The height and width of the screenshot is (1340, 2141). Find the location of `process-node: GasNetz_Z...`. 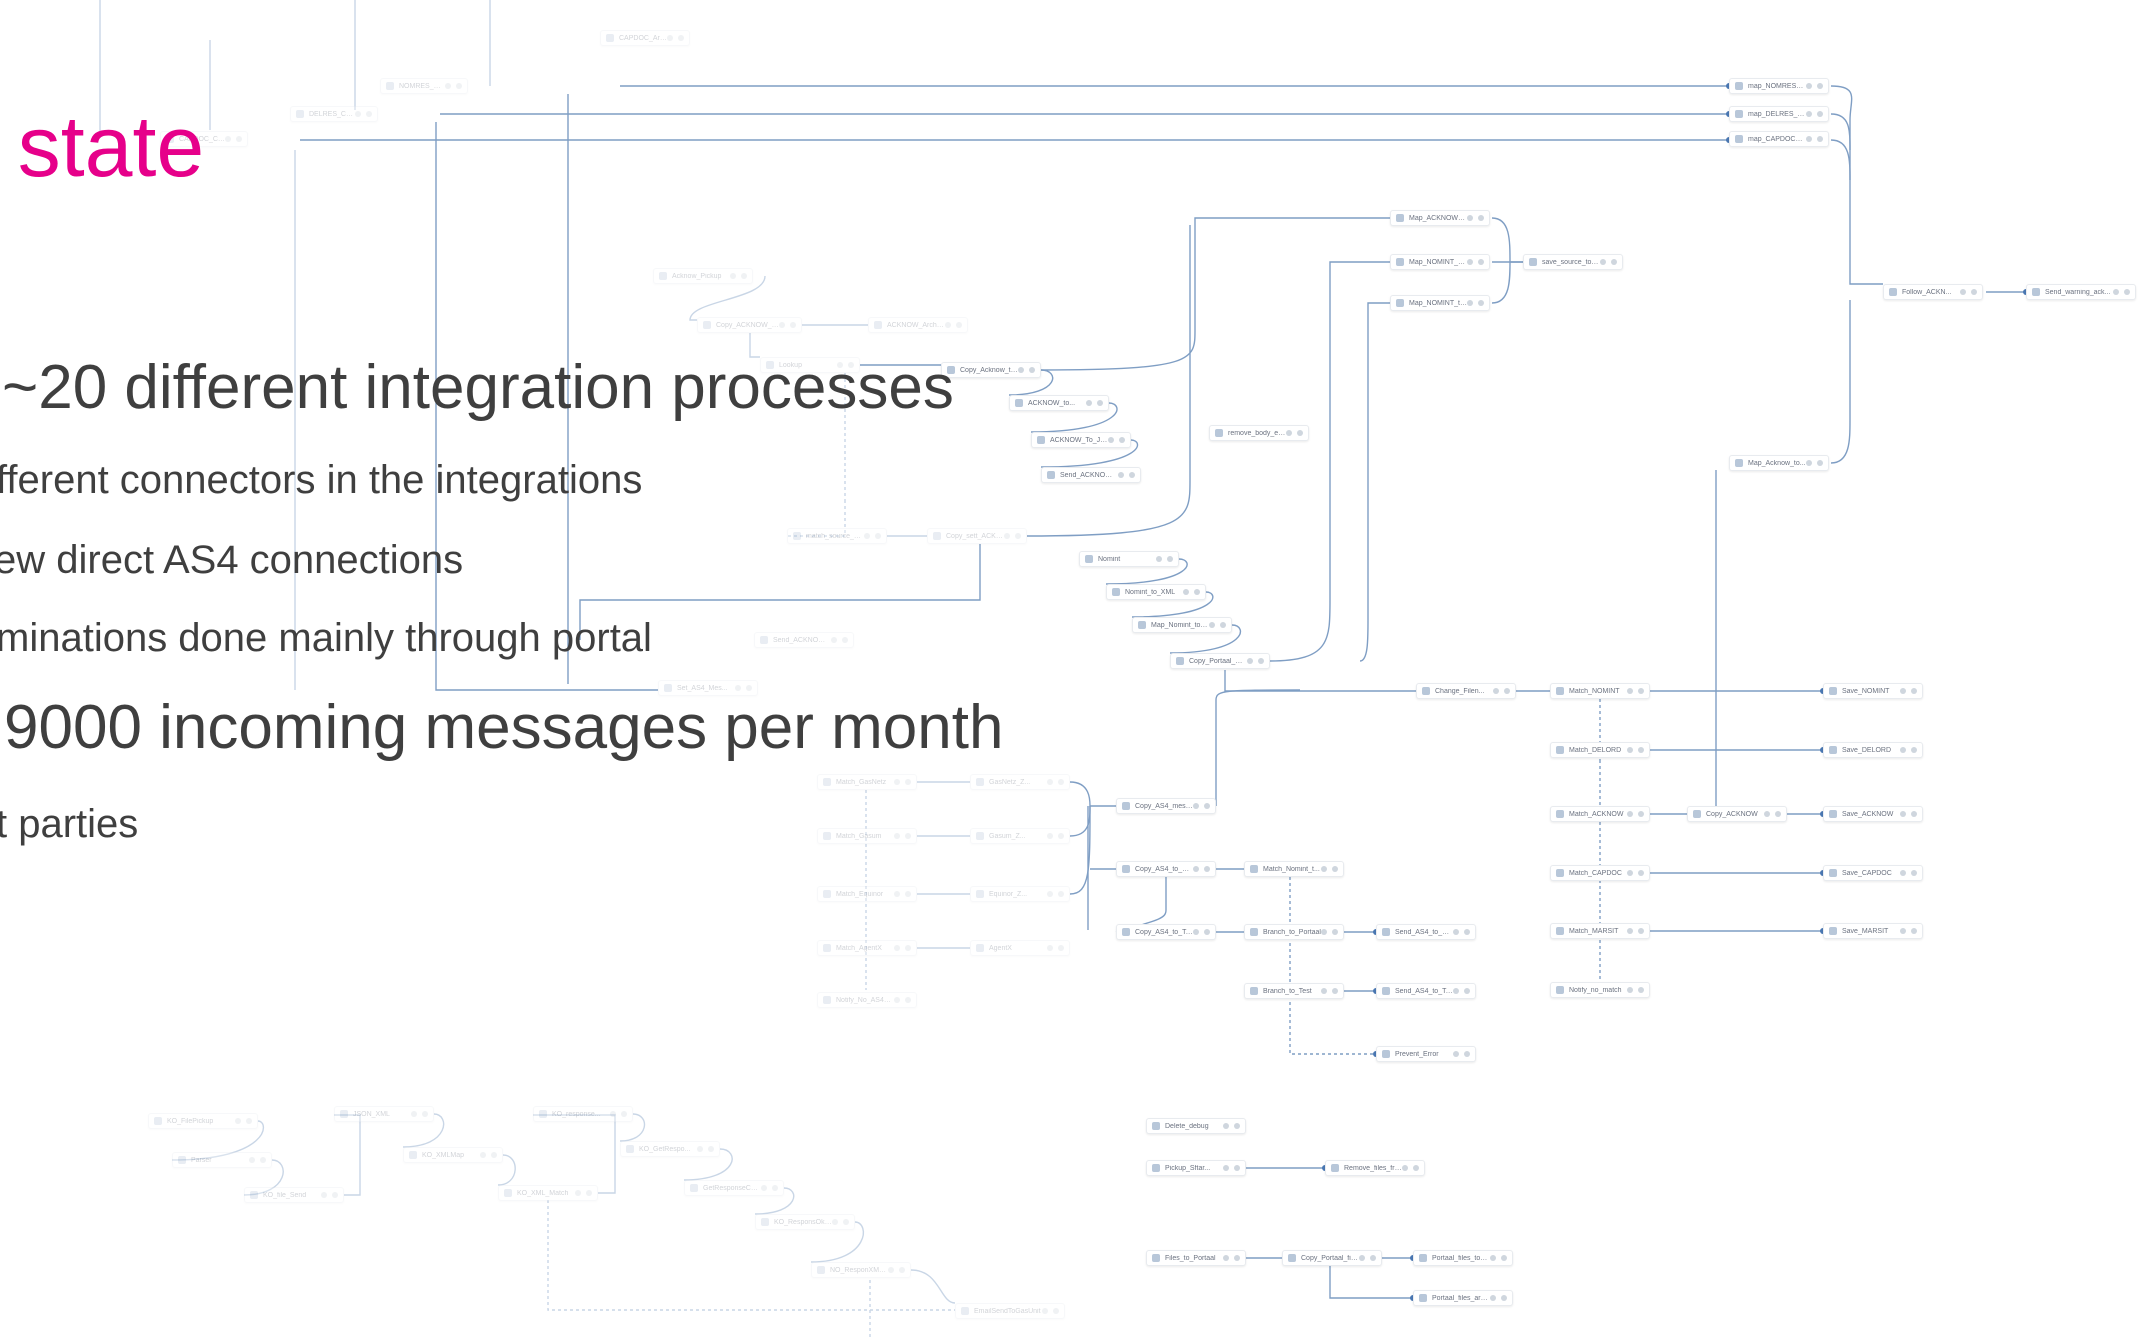

process-node: GasNetz_Z... is located at coordinates (1020, 782).